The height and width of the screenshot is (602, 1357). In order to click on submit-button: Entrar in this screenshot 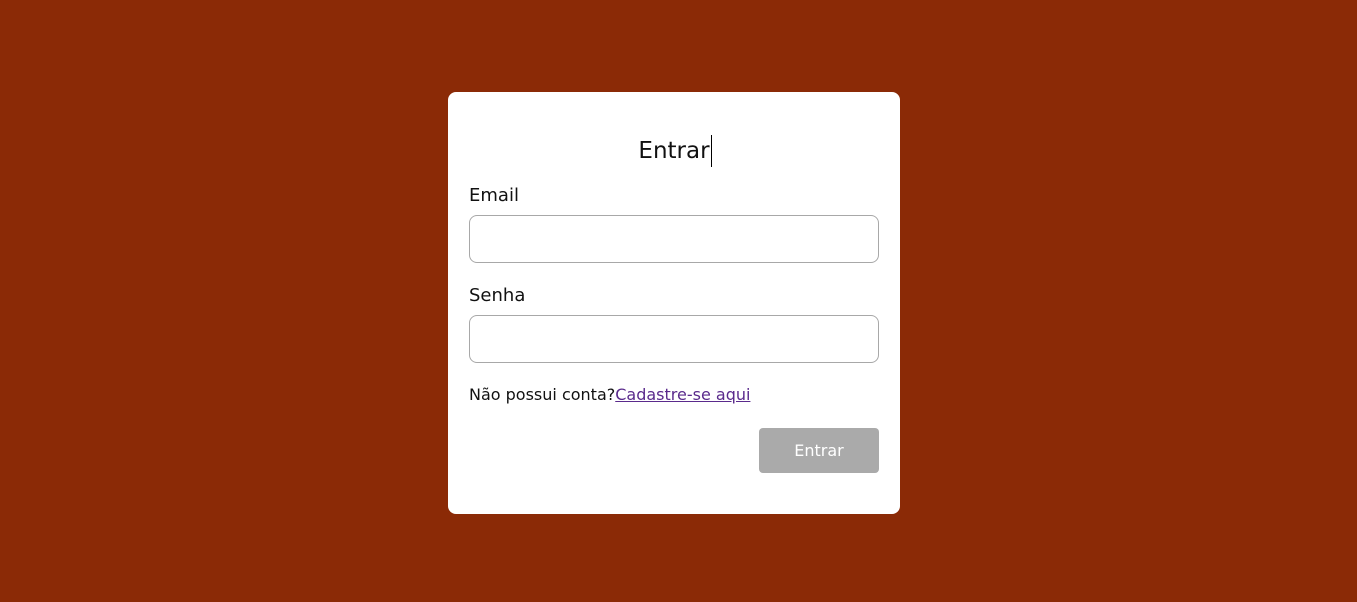, I will do `click(819, 450)`.